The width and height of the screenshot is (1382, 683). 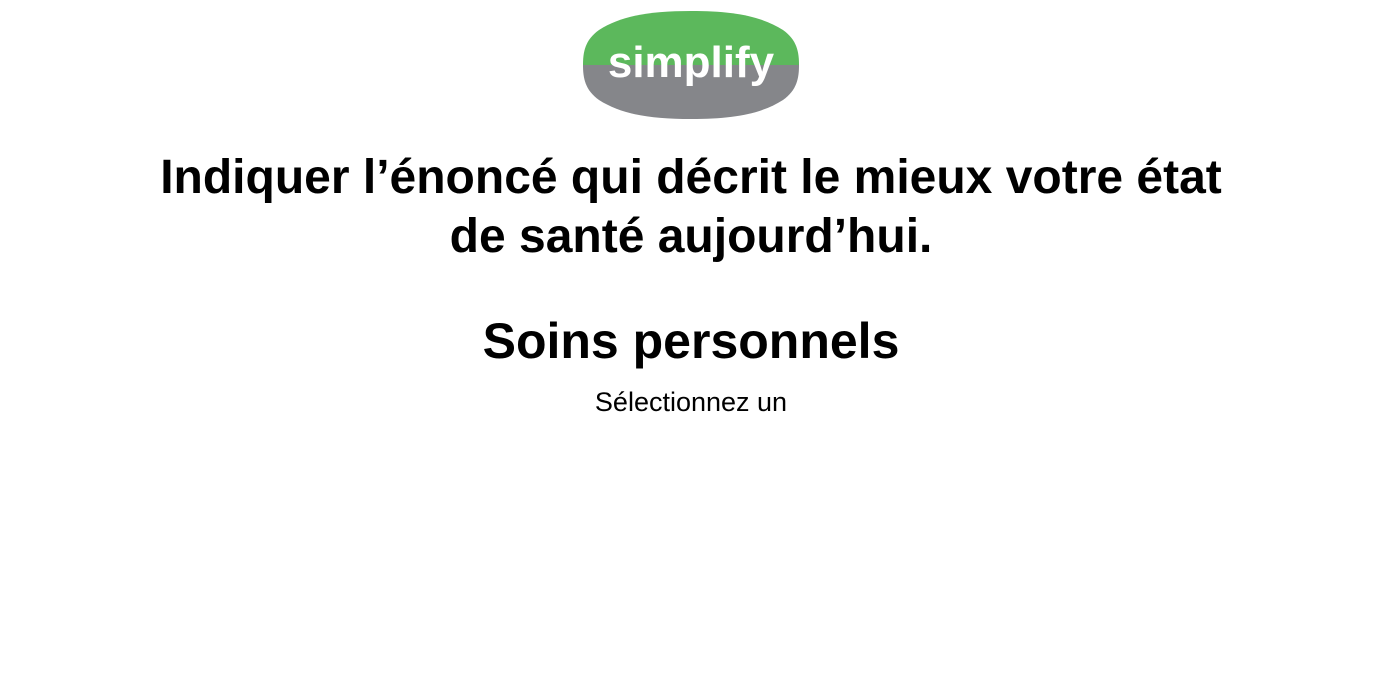 I want to click on section-title: Soins personnels, so click(x=691, y=341).